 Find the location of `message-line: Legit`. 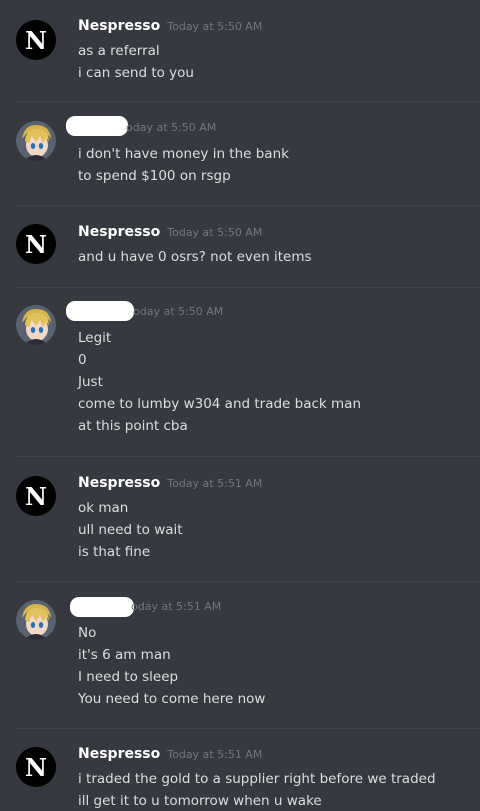

message-line: Legit is located at coordinates (95, 338).